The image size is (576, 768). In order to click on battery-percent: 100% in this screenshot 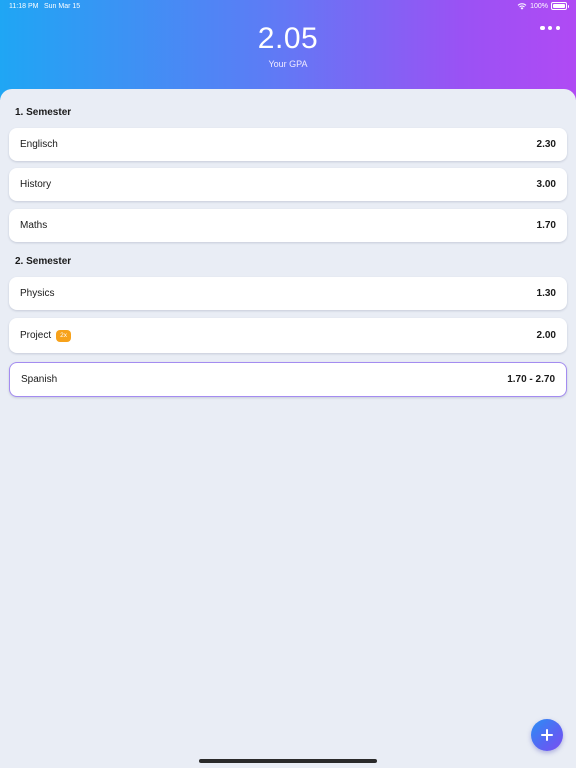, I will do `click(539, 6)`.